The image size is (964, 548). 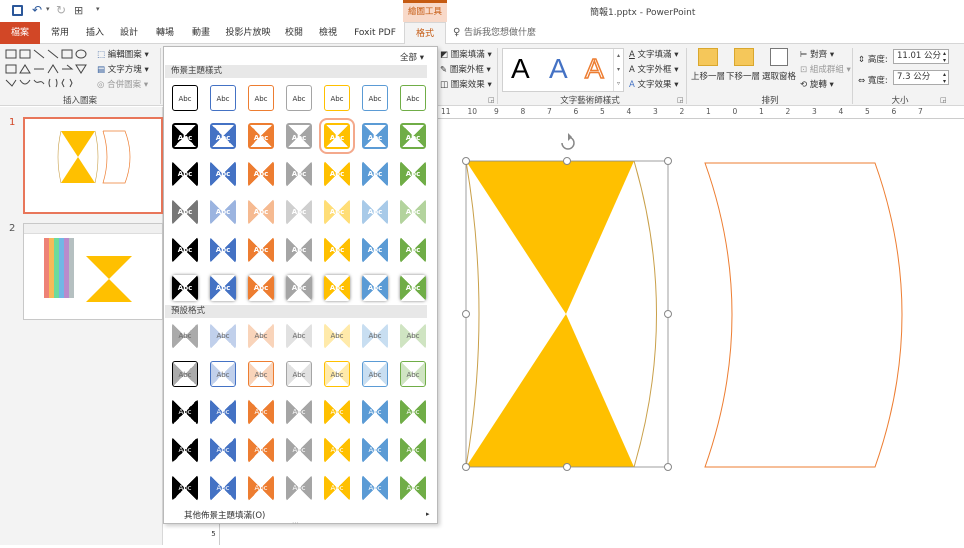 What do you see at coordinates (48, 70) in the screenshot?
I see `shapes-gallery` at bounding box center [48, 70].